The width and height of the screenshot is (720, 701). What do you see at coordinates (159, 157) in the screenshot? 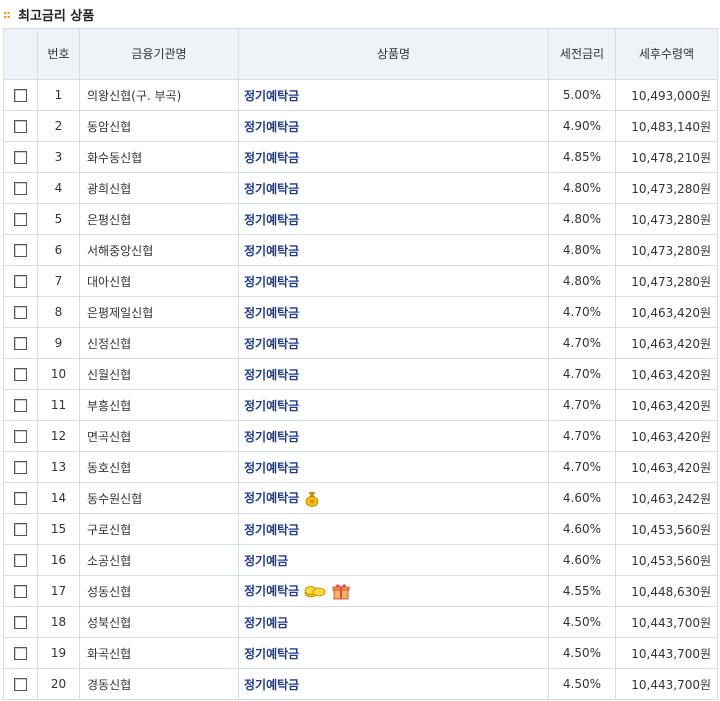
I see `institution-name: 화수동신협` at bounding box center [159, 157].